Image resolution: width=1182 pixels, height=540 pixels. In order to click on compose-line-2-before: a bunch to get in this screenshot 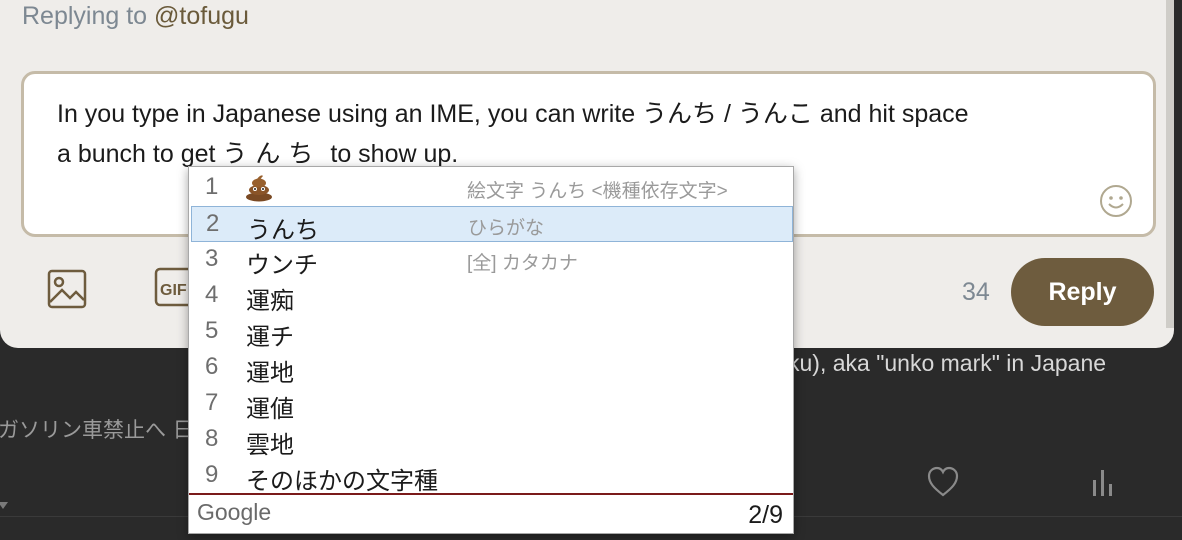, I will do `click(136, 154)`.